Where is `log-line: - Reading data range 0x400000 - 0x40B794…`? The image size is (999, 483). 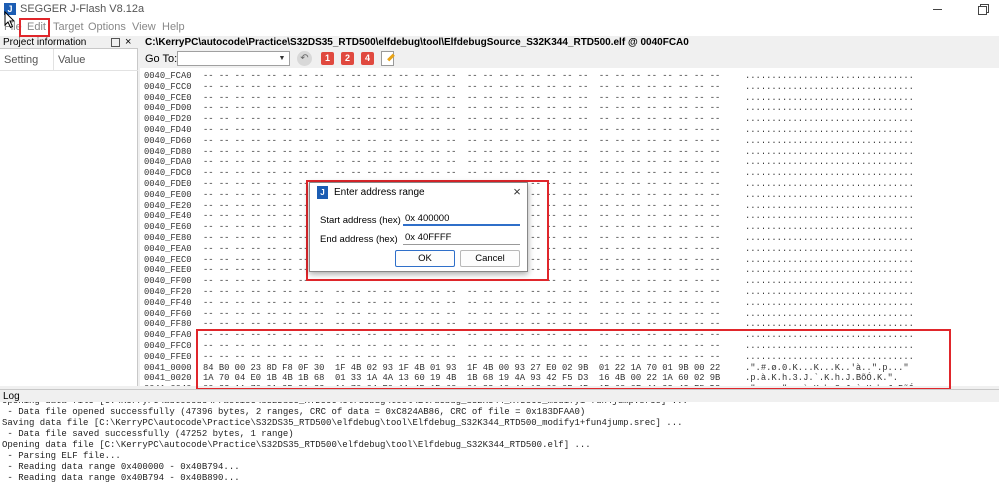
log-line: - Reading data range 0x400000 - 0x40B794… is located at coordinates (121, 467).